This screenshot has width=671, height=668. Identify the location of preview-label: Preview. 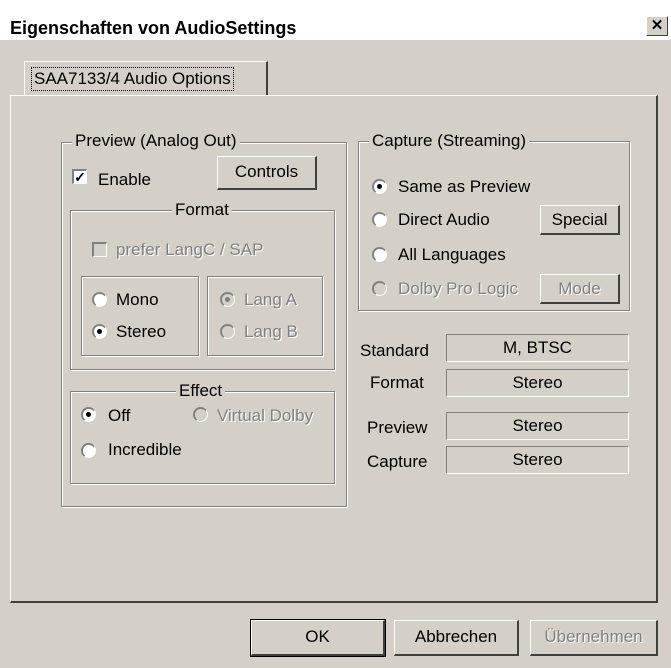
(397, 427).